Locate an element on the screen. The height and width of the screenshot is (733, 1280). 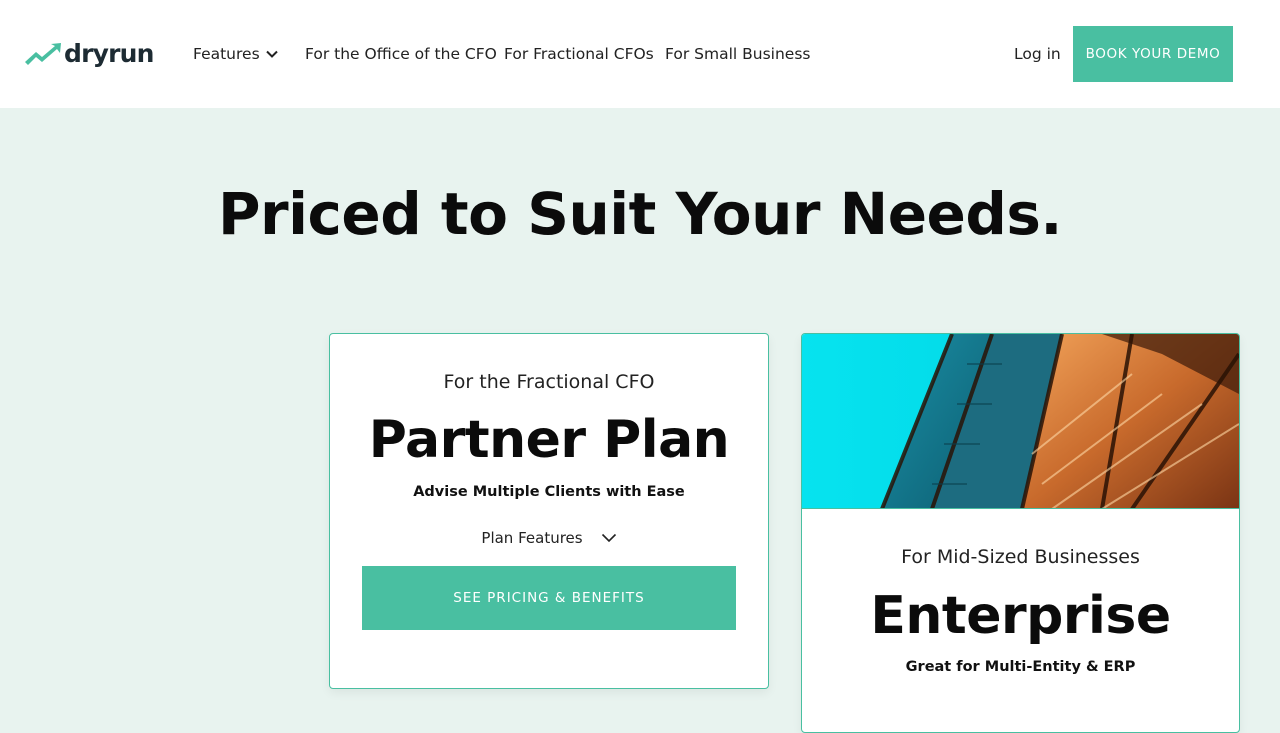
plan-title: Enterprise is located at coordinates (1020, 616).